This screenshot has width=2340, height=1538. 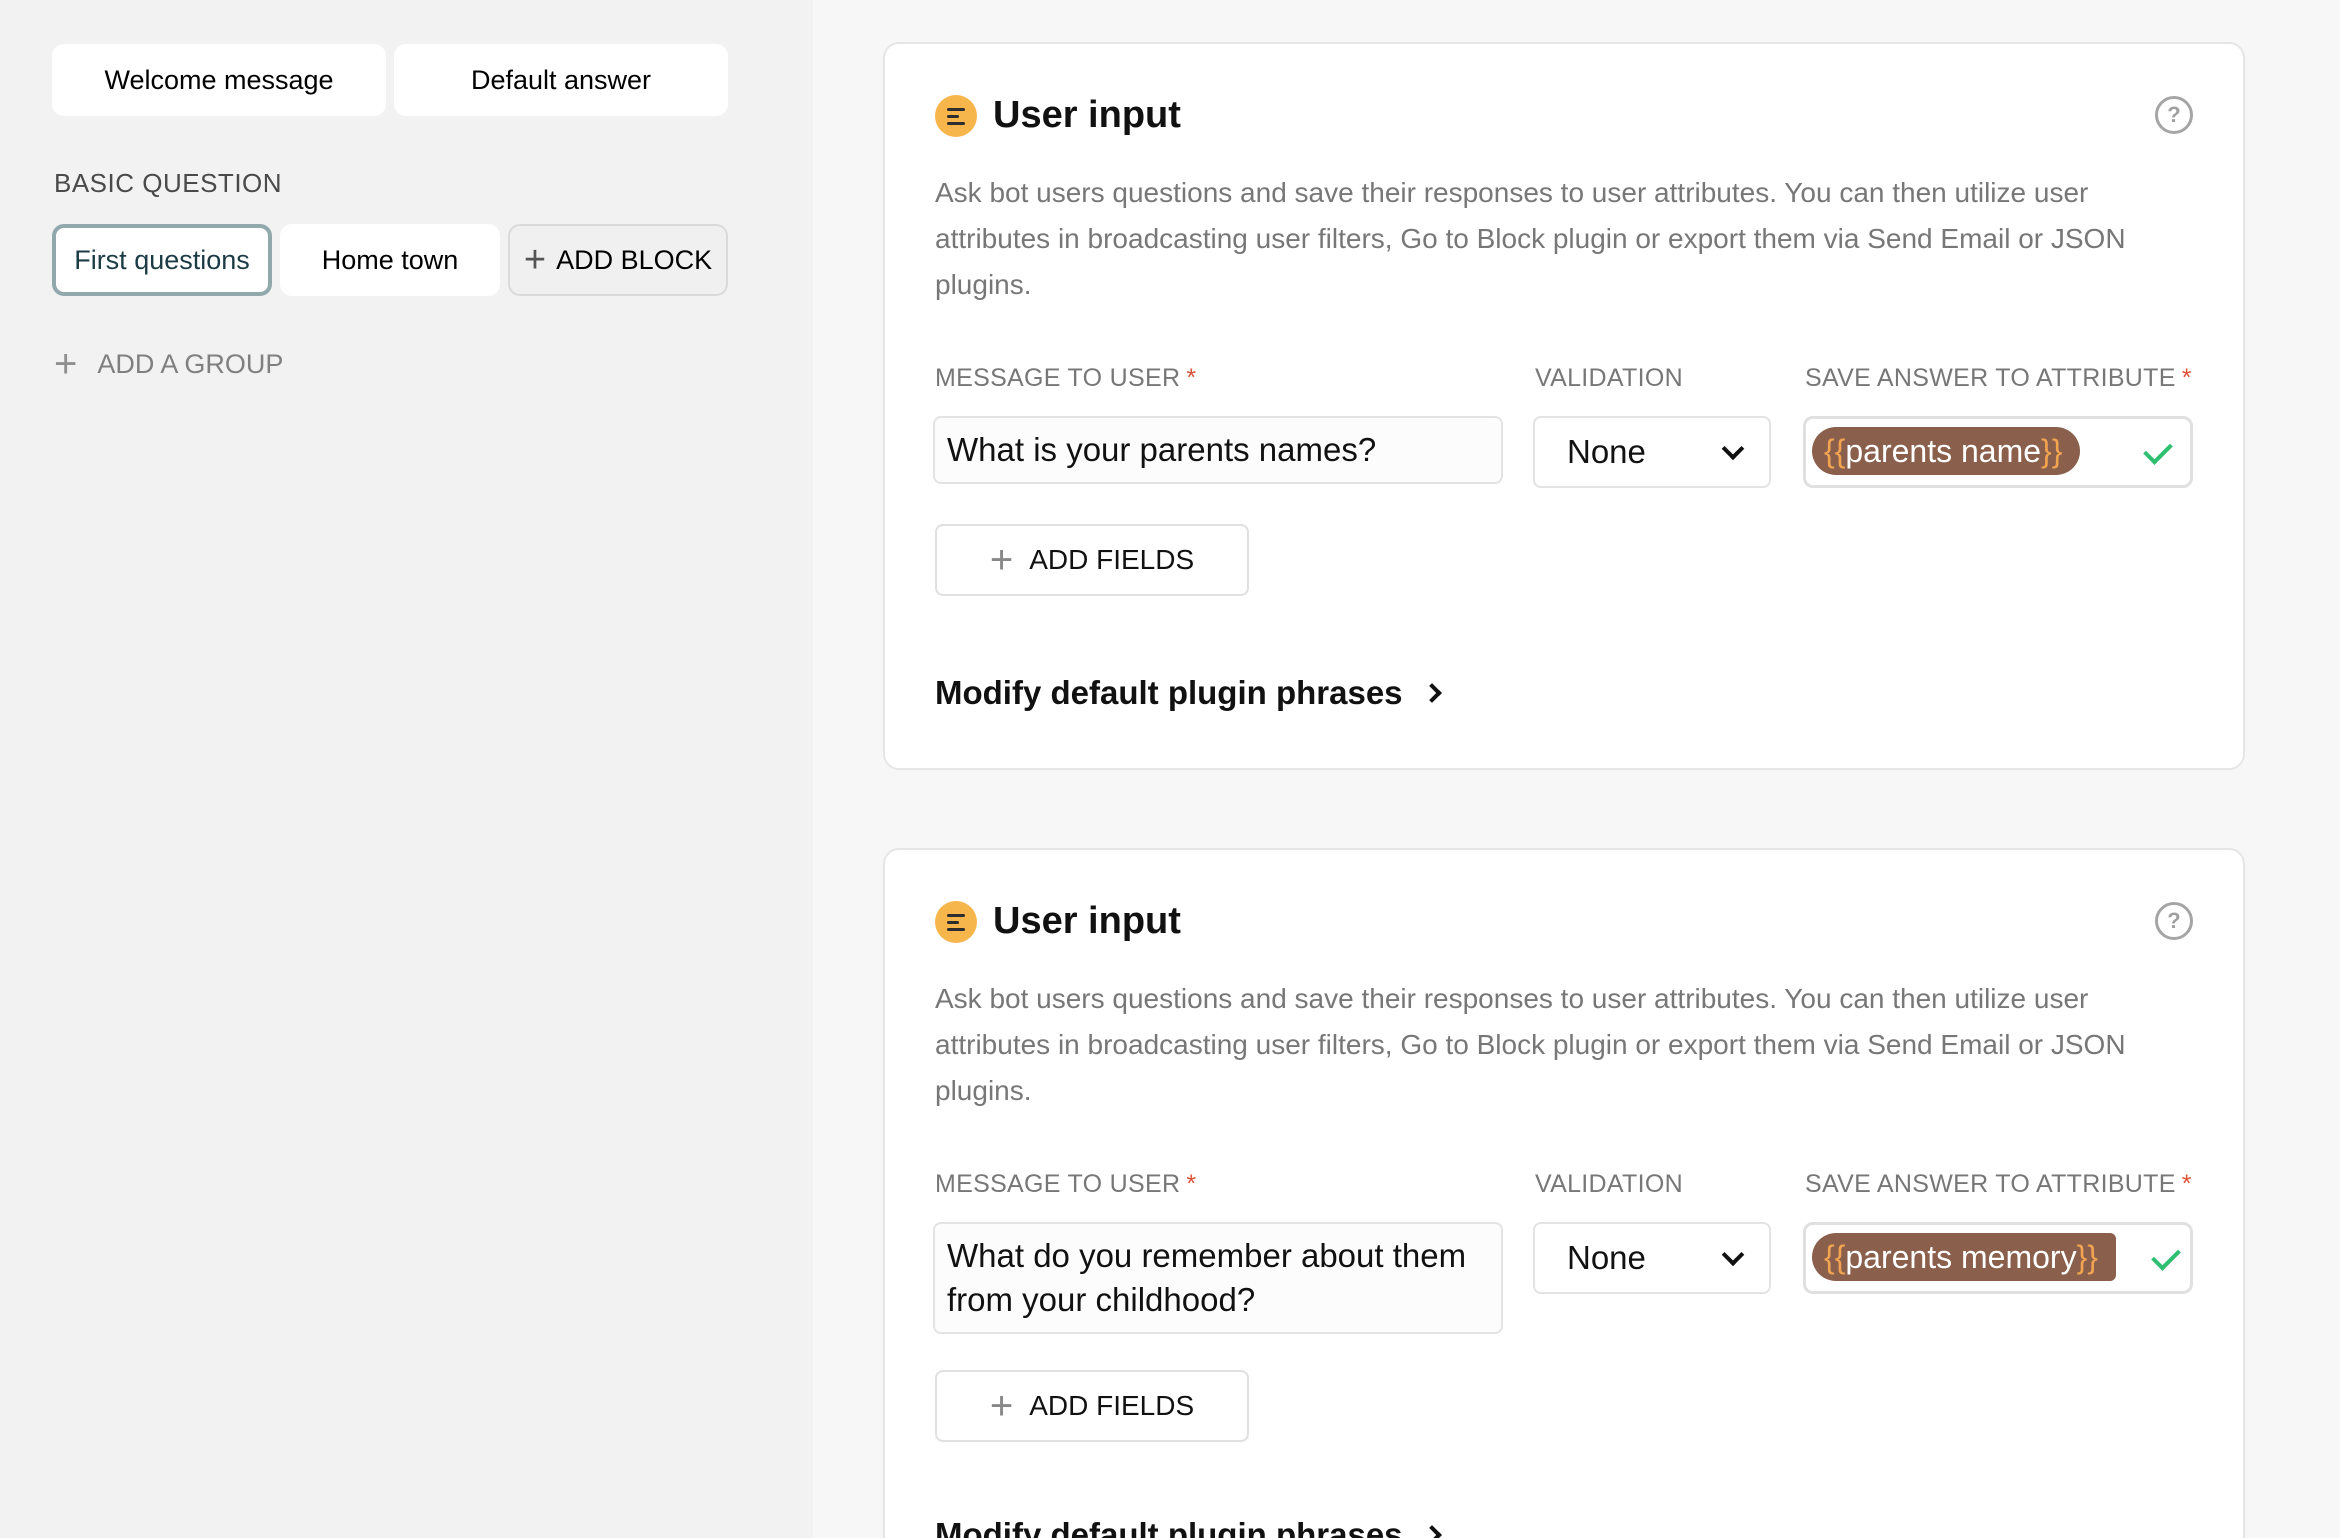 I want to click on attribute-value: parents memory, so click(x=1961, y=1256).